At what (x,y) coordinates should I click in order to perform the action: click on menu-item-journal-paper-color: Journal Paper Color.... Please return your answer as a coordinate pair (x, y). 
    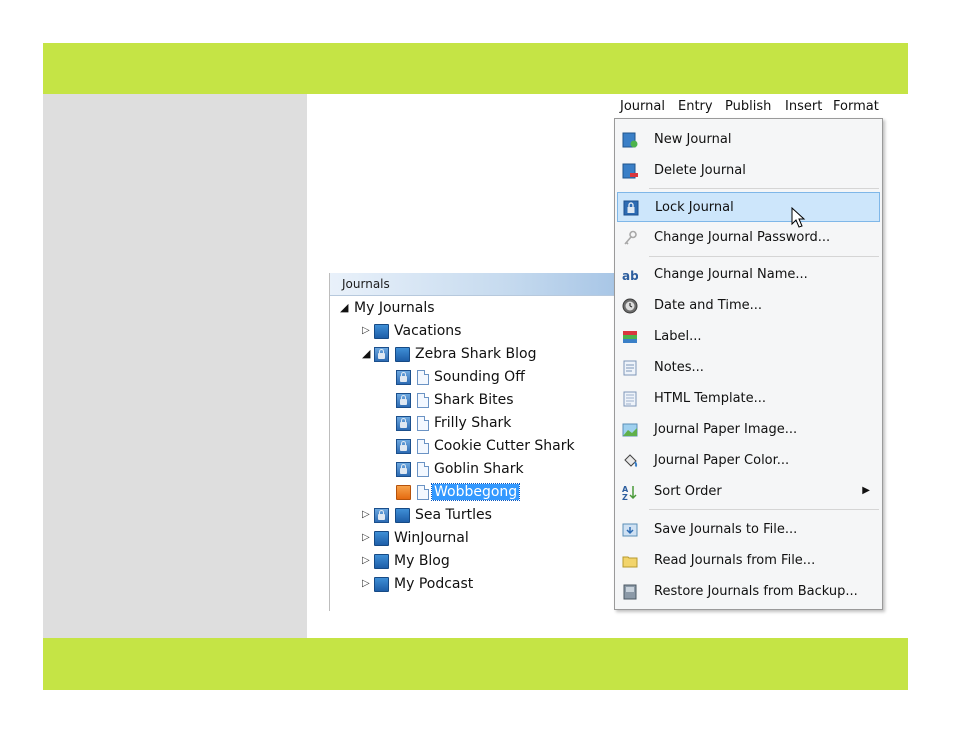
    Looking at the image, I should click on (748, 461).